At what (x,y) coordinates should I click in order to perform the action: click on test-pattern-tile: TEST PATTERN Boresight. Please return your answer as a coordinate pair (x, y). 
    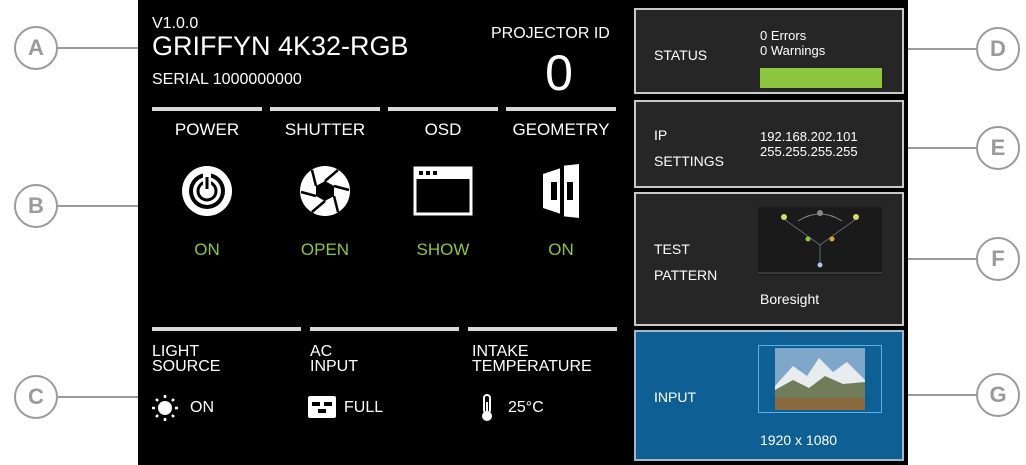
    Looking at the image, I should click on (769, 259).